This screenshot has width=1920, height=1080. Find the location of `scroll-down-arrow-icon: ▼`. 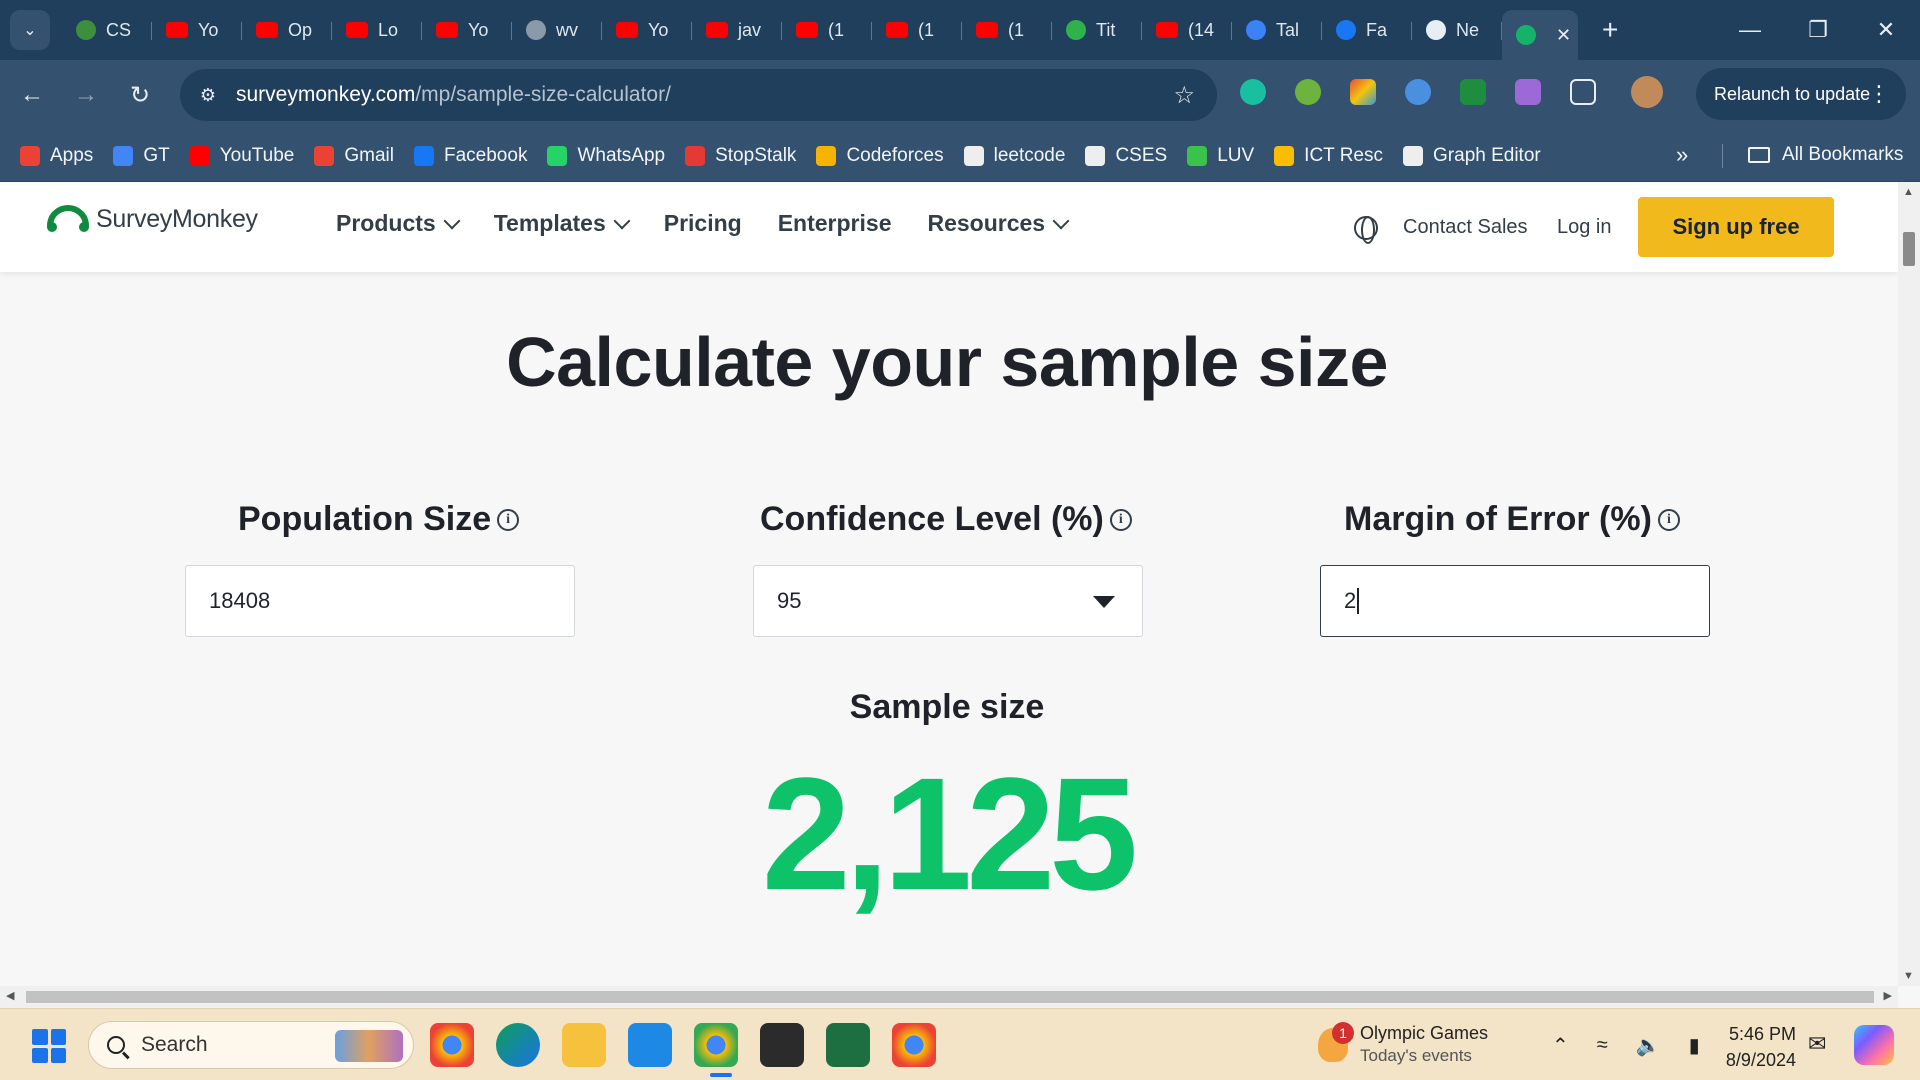

scroll-down-arrow-icon: ▼ is located at coordinates (1908, 976).